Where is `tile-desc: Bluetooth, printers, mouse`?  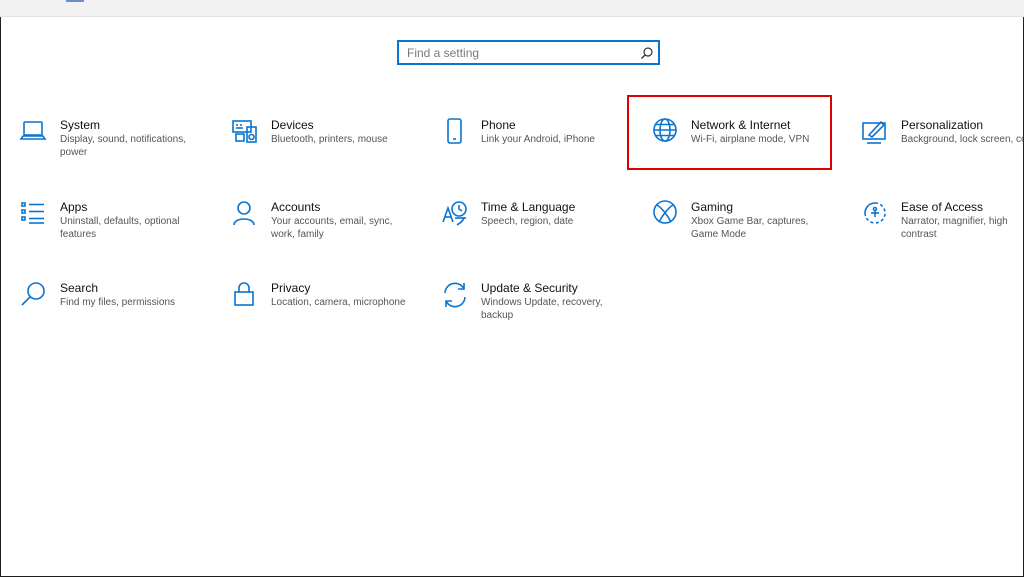
tile-desc: Bluetooth, printers, mouse is located at coordinates (329, 139).